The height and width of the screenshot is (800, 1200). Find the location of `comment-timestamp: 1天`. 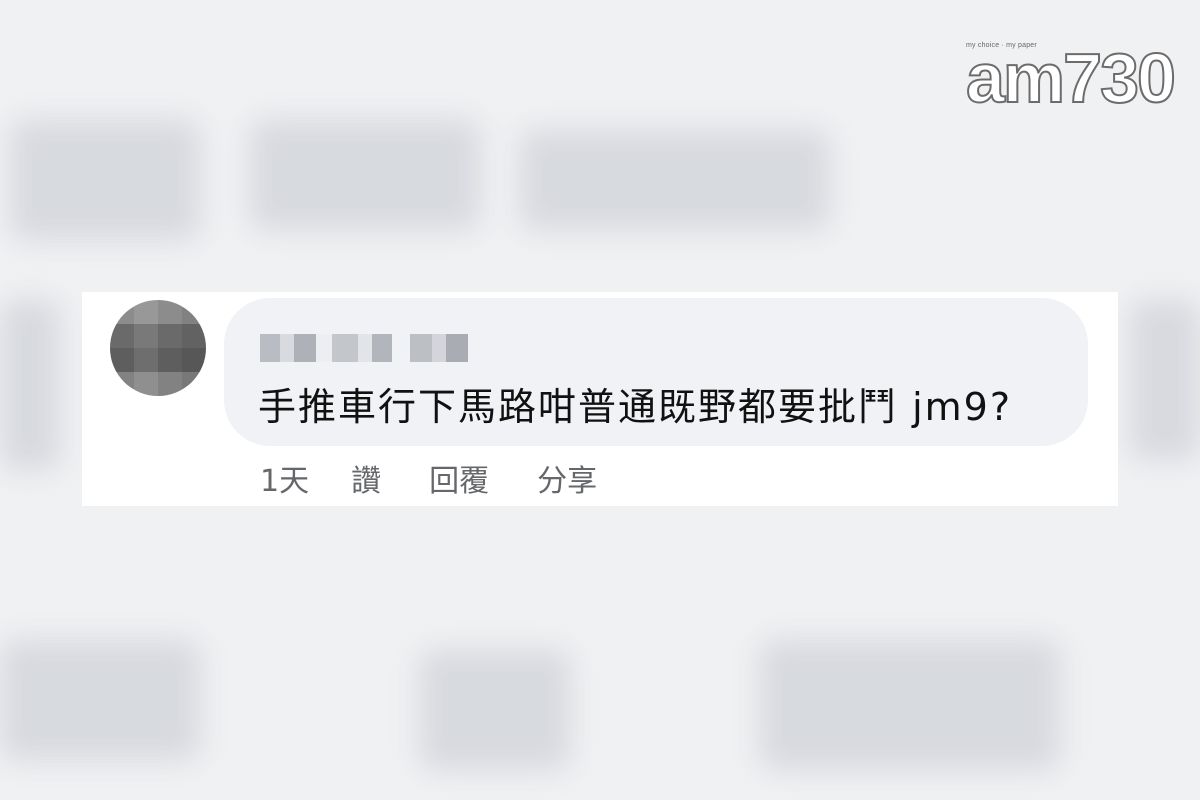

comment-timestamp: 1天 is located at coordinates (284, 478).